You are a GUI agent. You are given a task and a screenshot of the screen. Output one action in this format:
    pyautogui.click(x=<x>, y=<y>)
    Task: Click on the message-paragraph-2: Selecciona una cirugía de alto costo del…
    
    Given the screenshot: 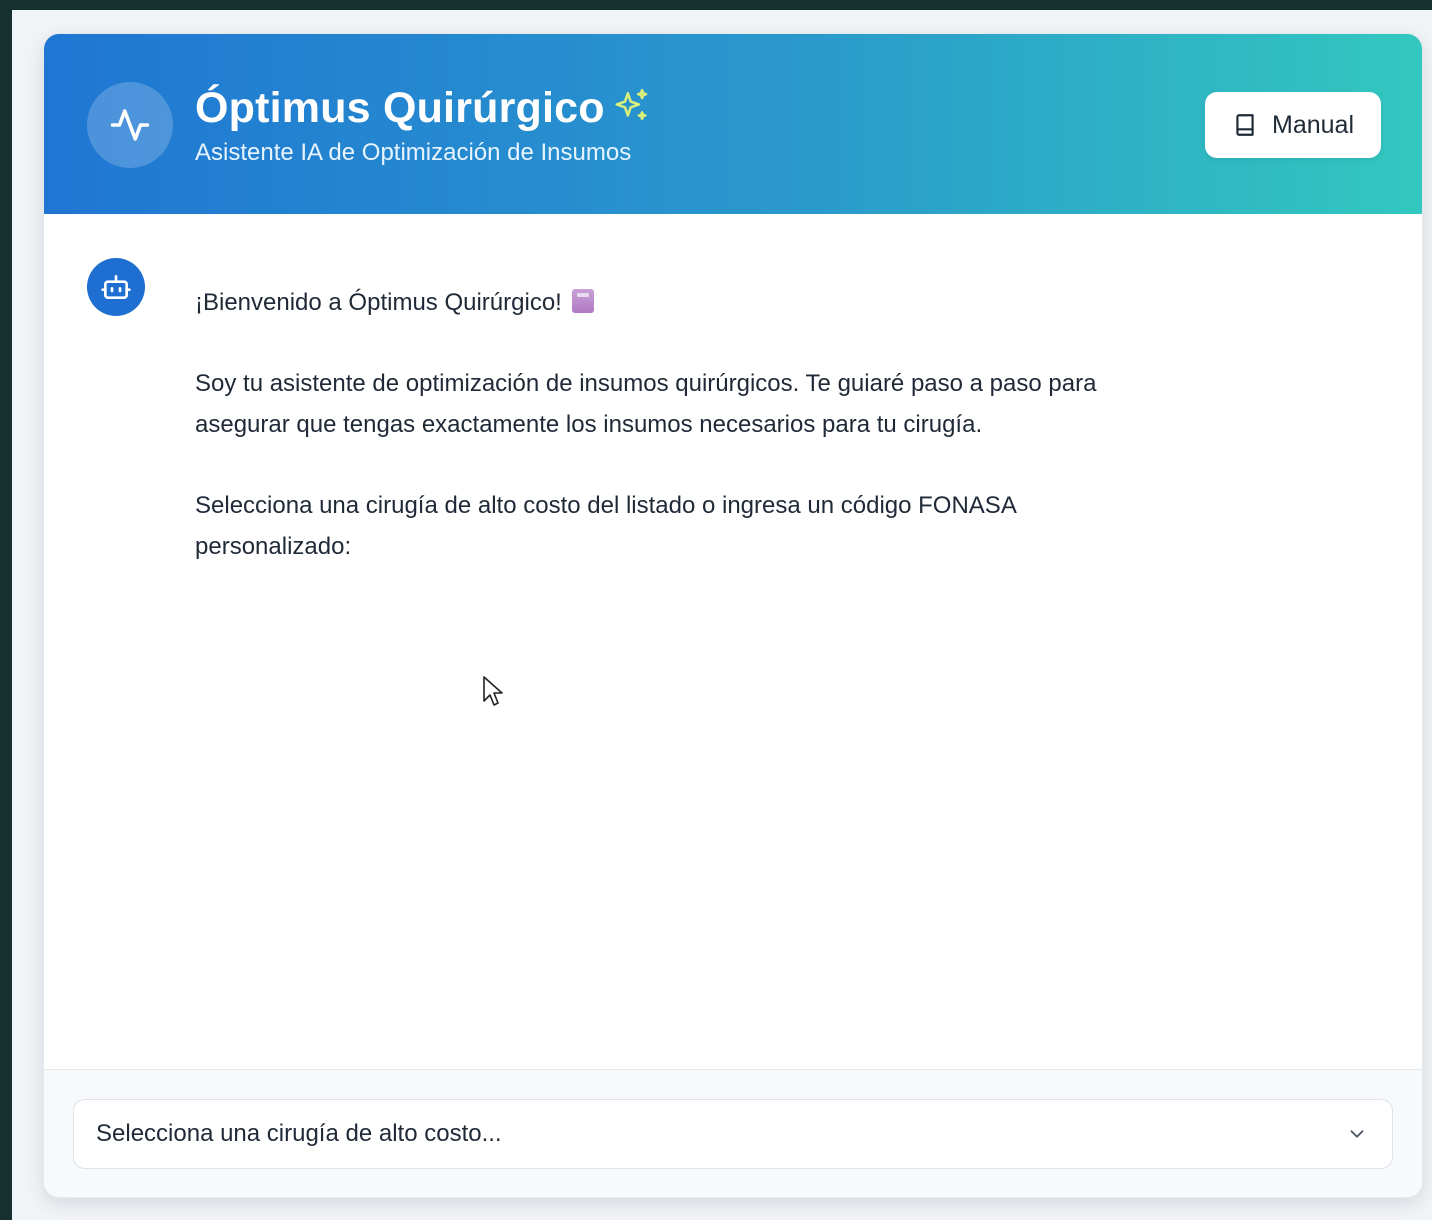 What is the action you would take?
    pyautogui.click(x=605, y=526)
    